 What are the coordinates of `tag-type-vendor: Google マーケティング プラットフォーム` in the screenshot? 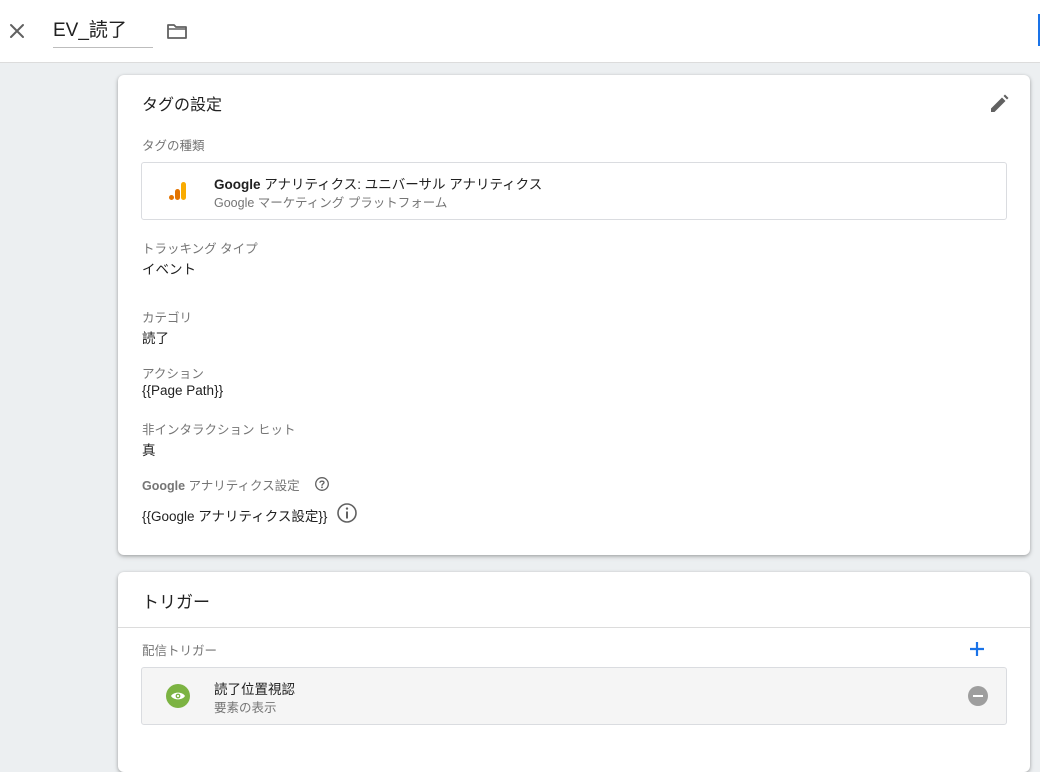 It's located at (331, 203).